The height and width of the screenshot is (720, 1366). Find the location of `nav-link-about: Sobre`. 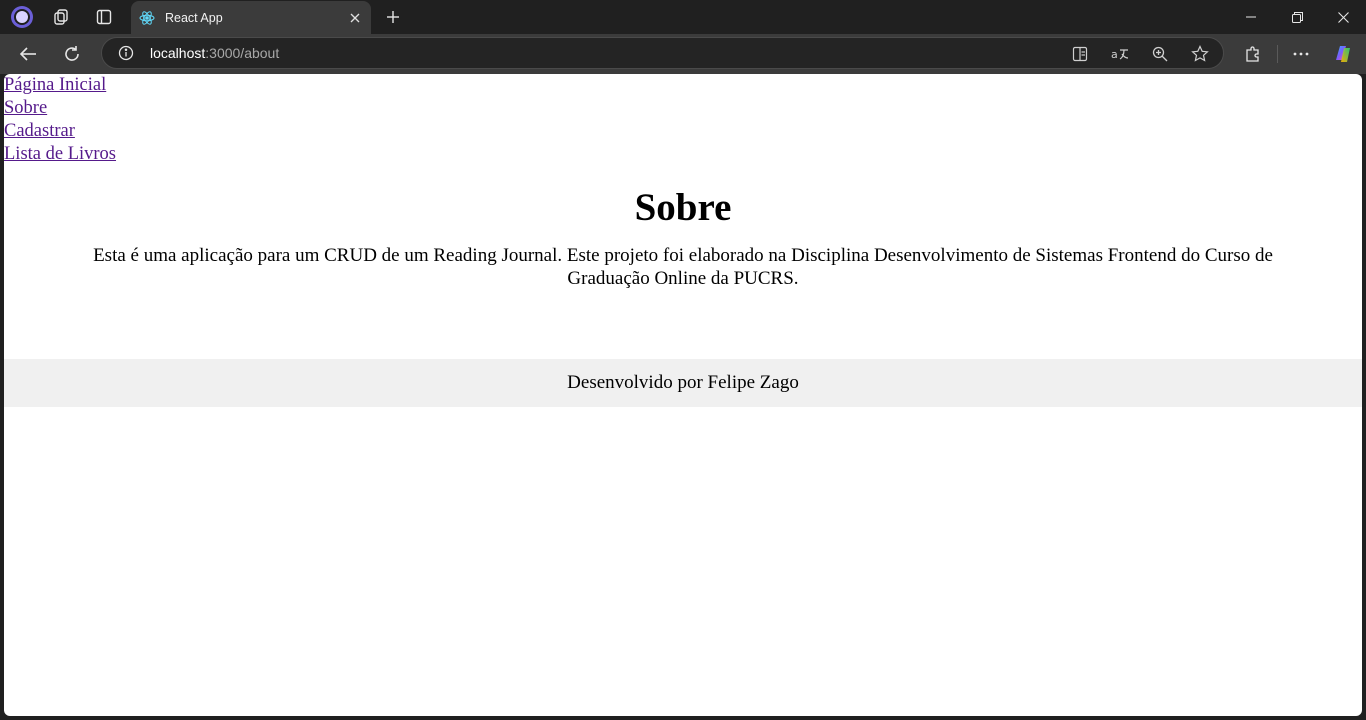

nav-link-about: Sobre is located at coordinates (25, 108).